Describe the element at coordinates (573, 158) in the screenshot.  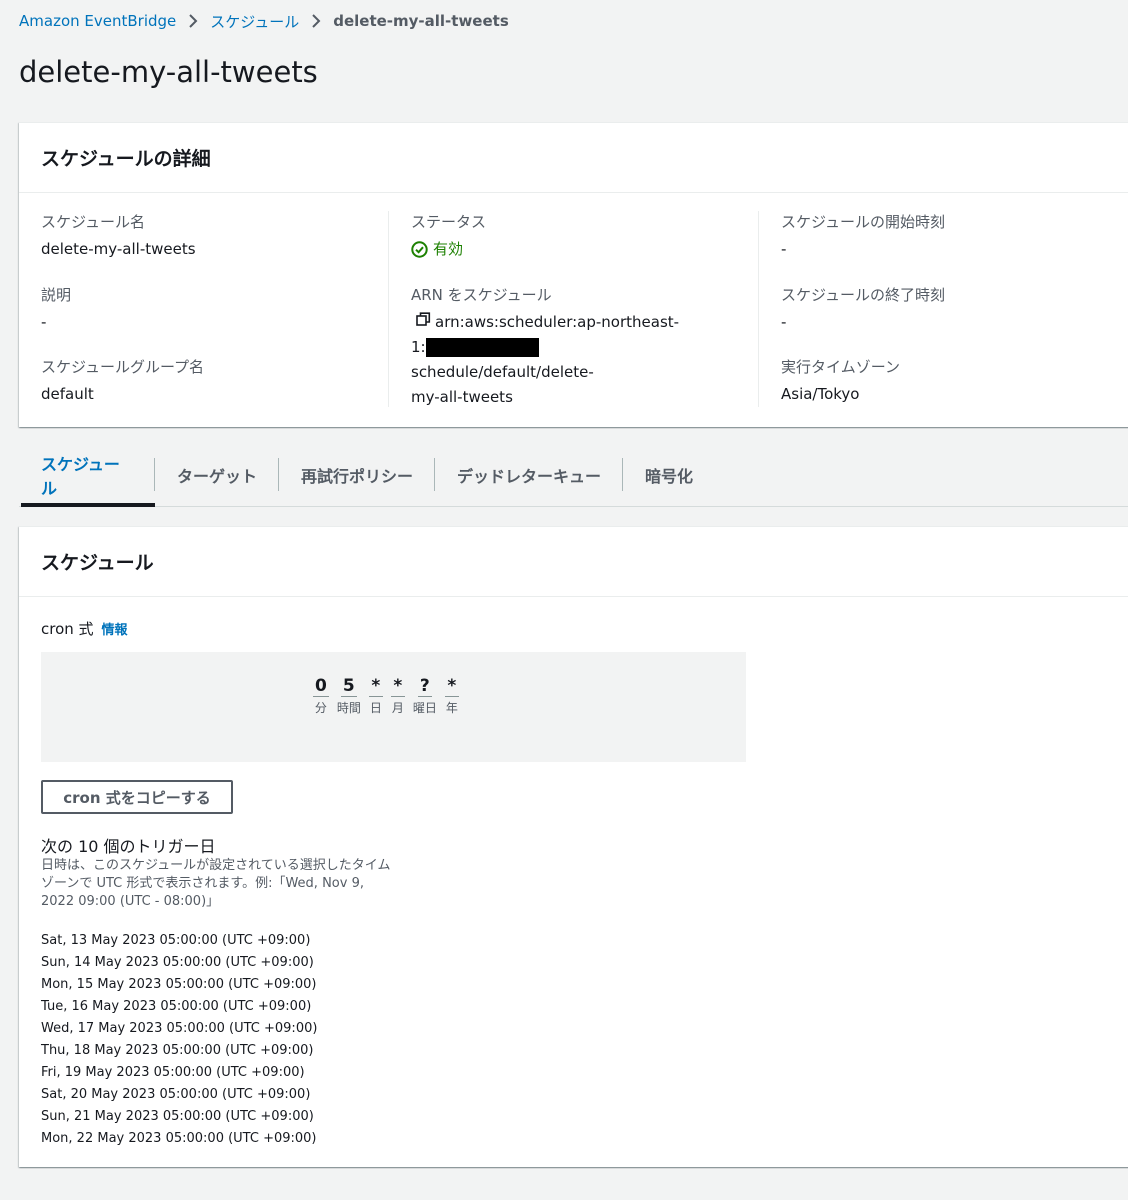
I see `details-panel-header: スケジュールの詳細` at that location.